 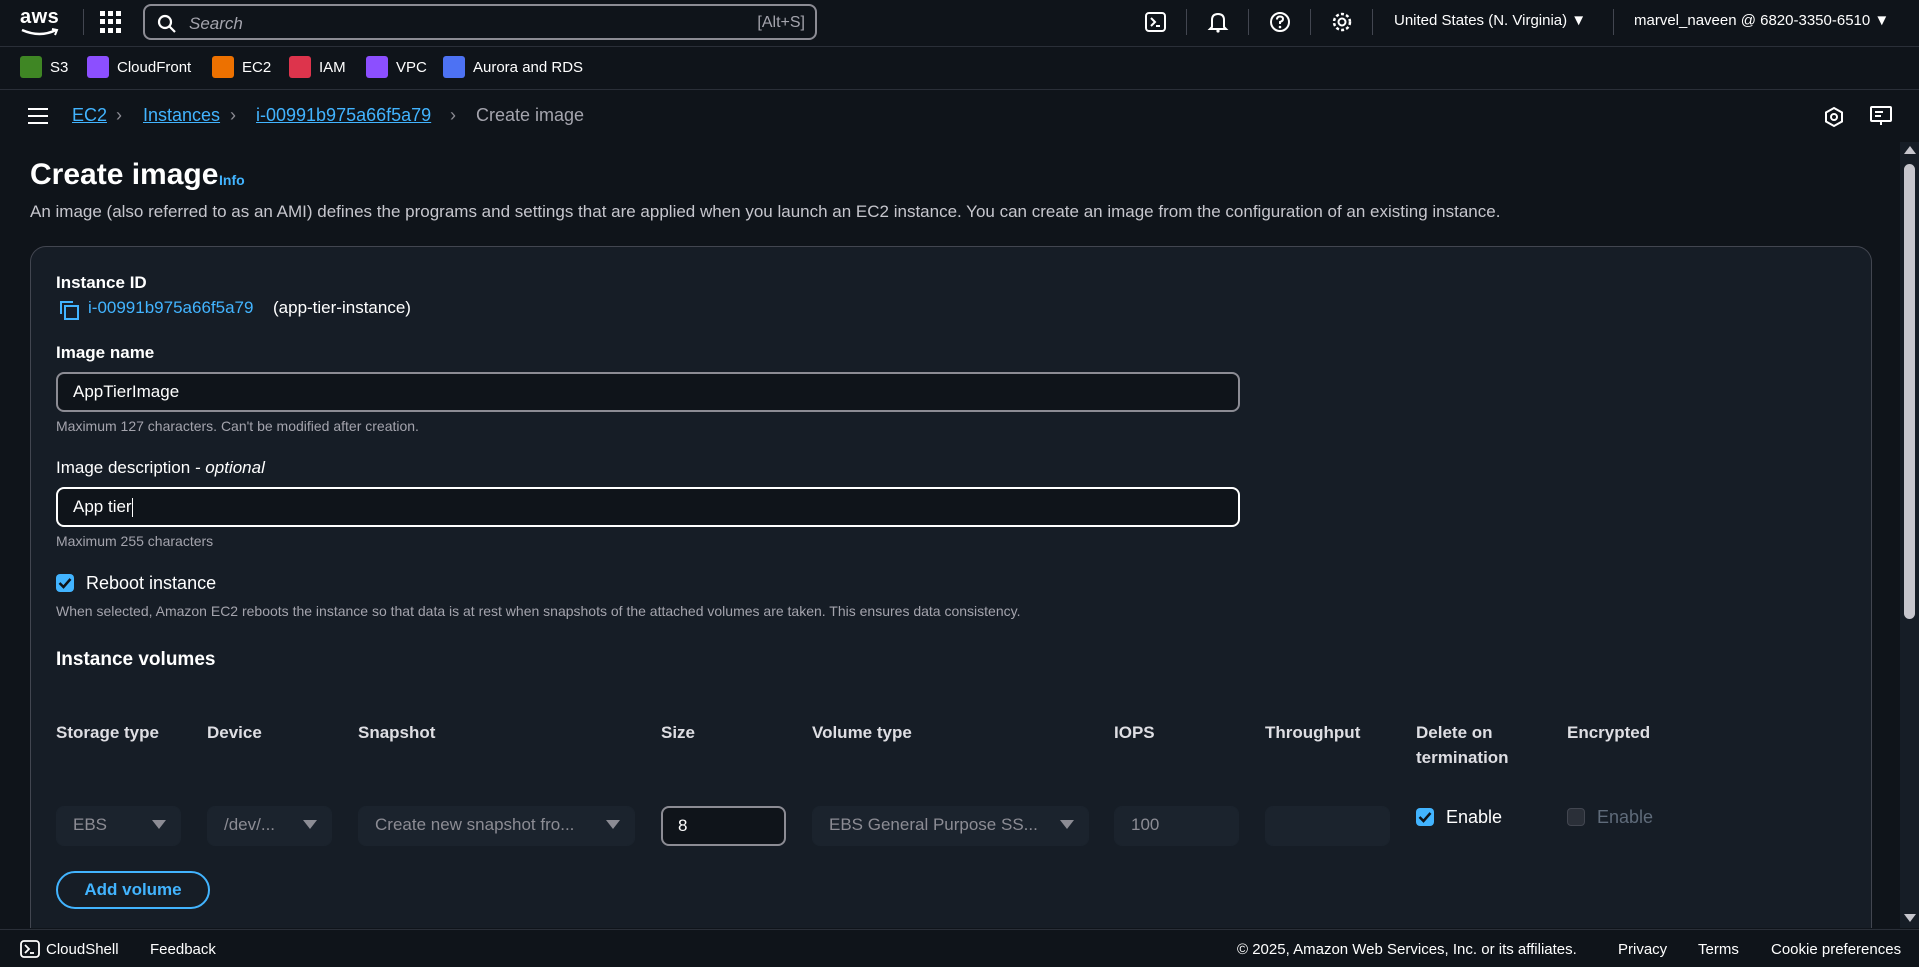 What do you see at coordinates (396, 67) in the screenshot?
I see `favorite-vpc: VPC` at bounding box center [396, 67].